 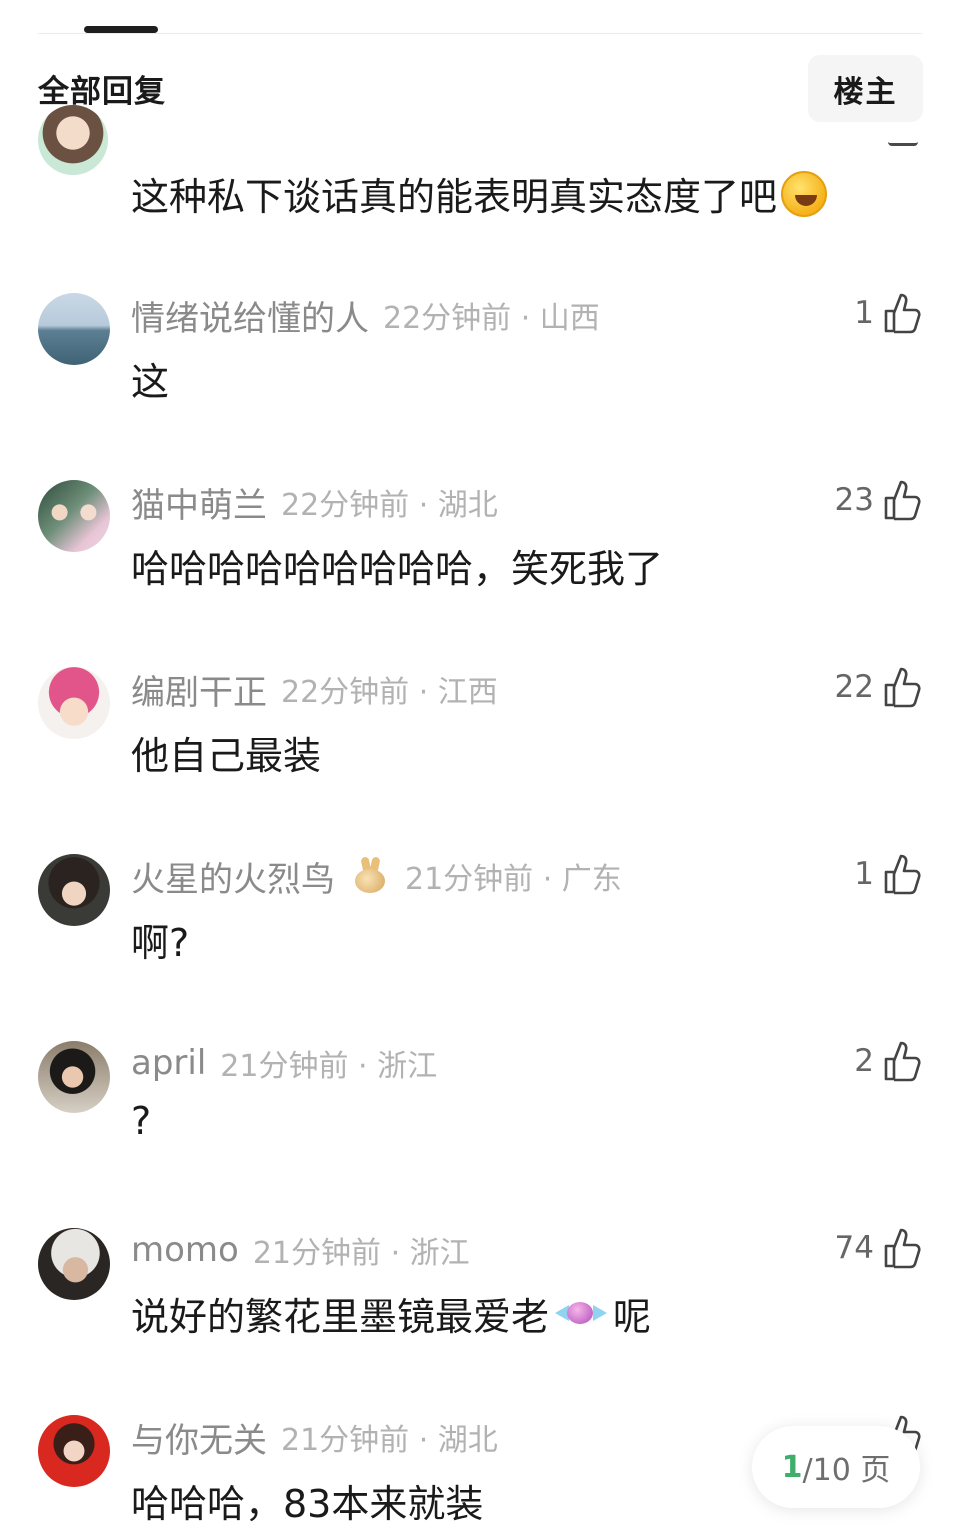 I want to click on comment-text: 说好的繁花里墨镜最爱老, so click(x=340, y=1317).